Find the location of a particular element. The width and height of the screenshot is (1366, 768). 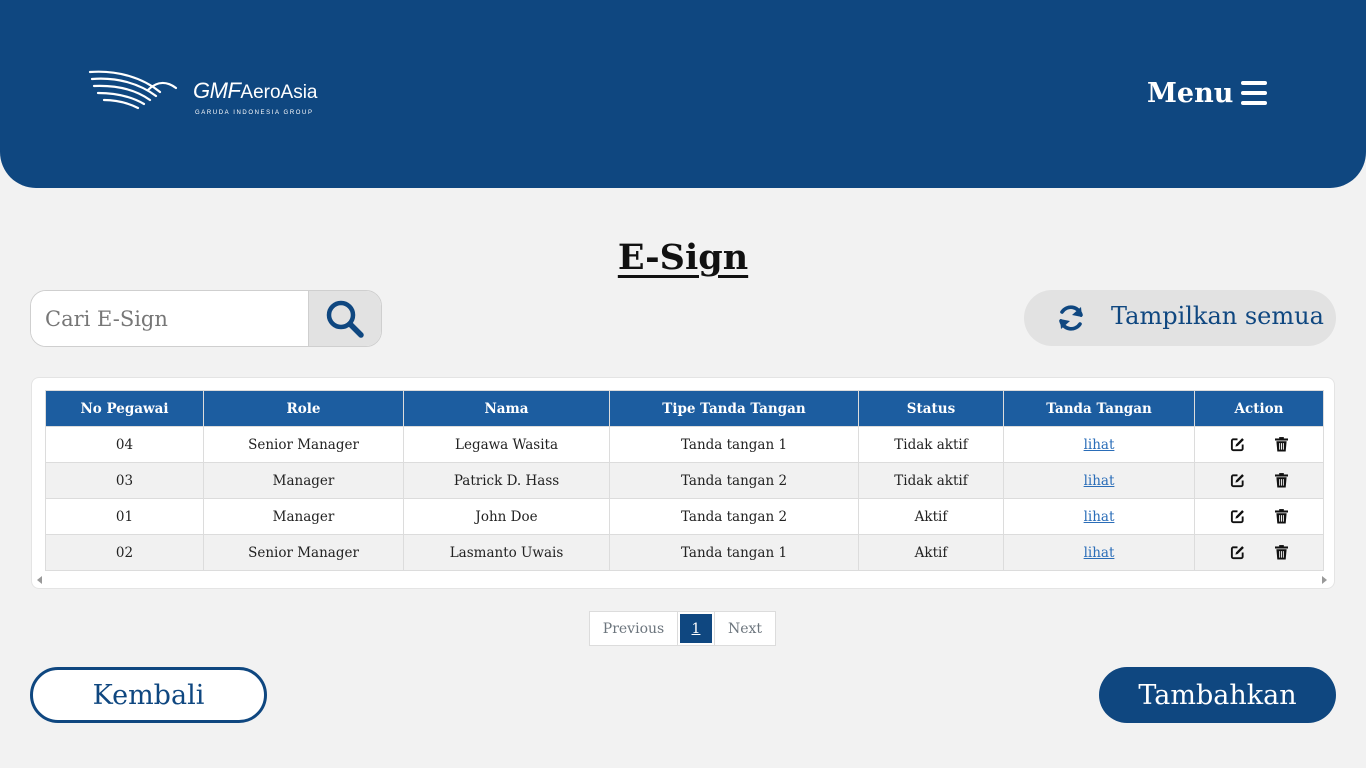

menu-button: Menu is located at coordinates (1207, 93).